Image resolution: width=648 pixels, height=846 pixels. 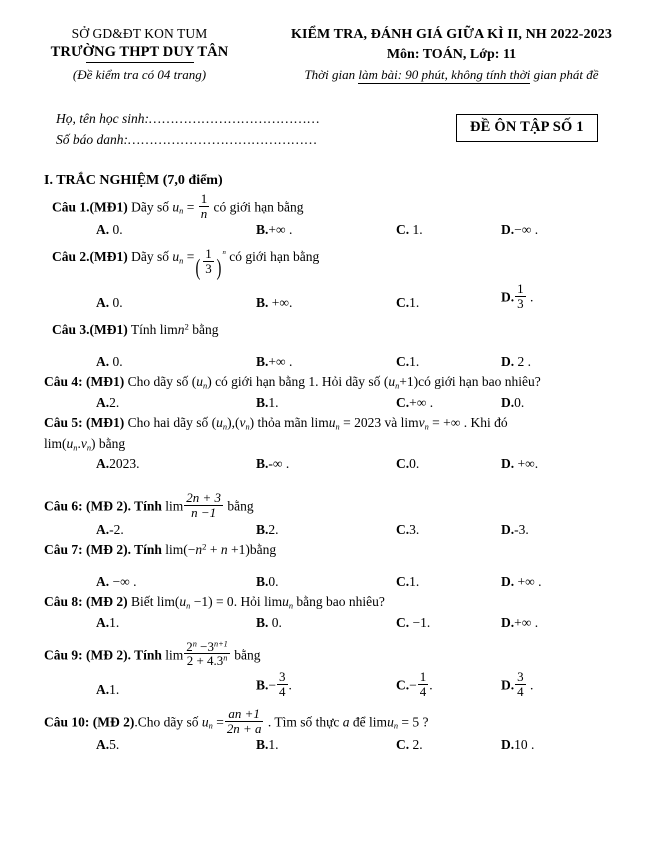 I want to click on q9-option-d-num: 3, so click(x=520, y=676).